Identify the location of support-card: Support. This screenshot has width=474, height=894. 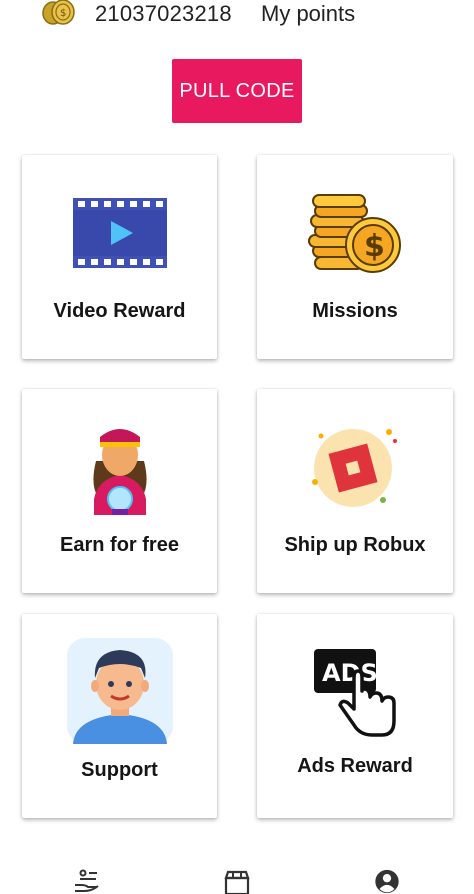
(119, 716).